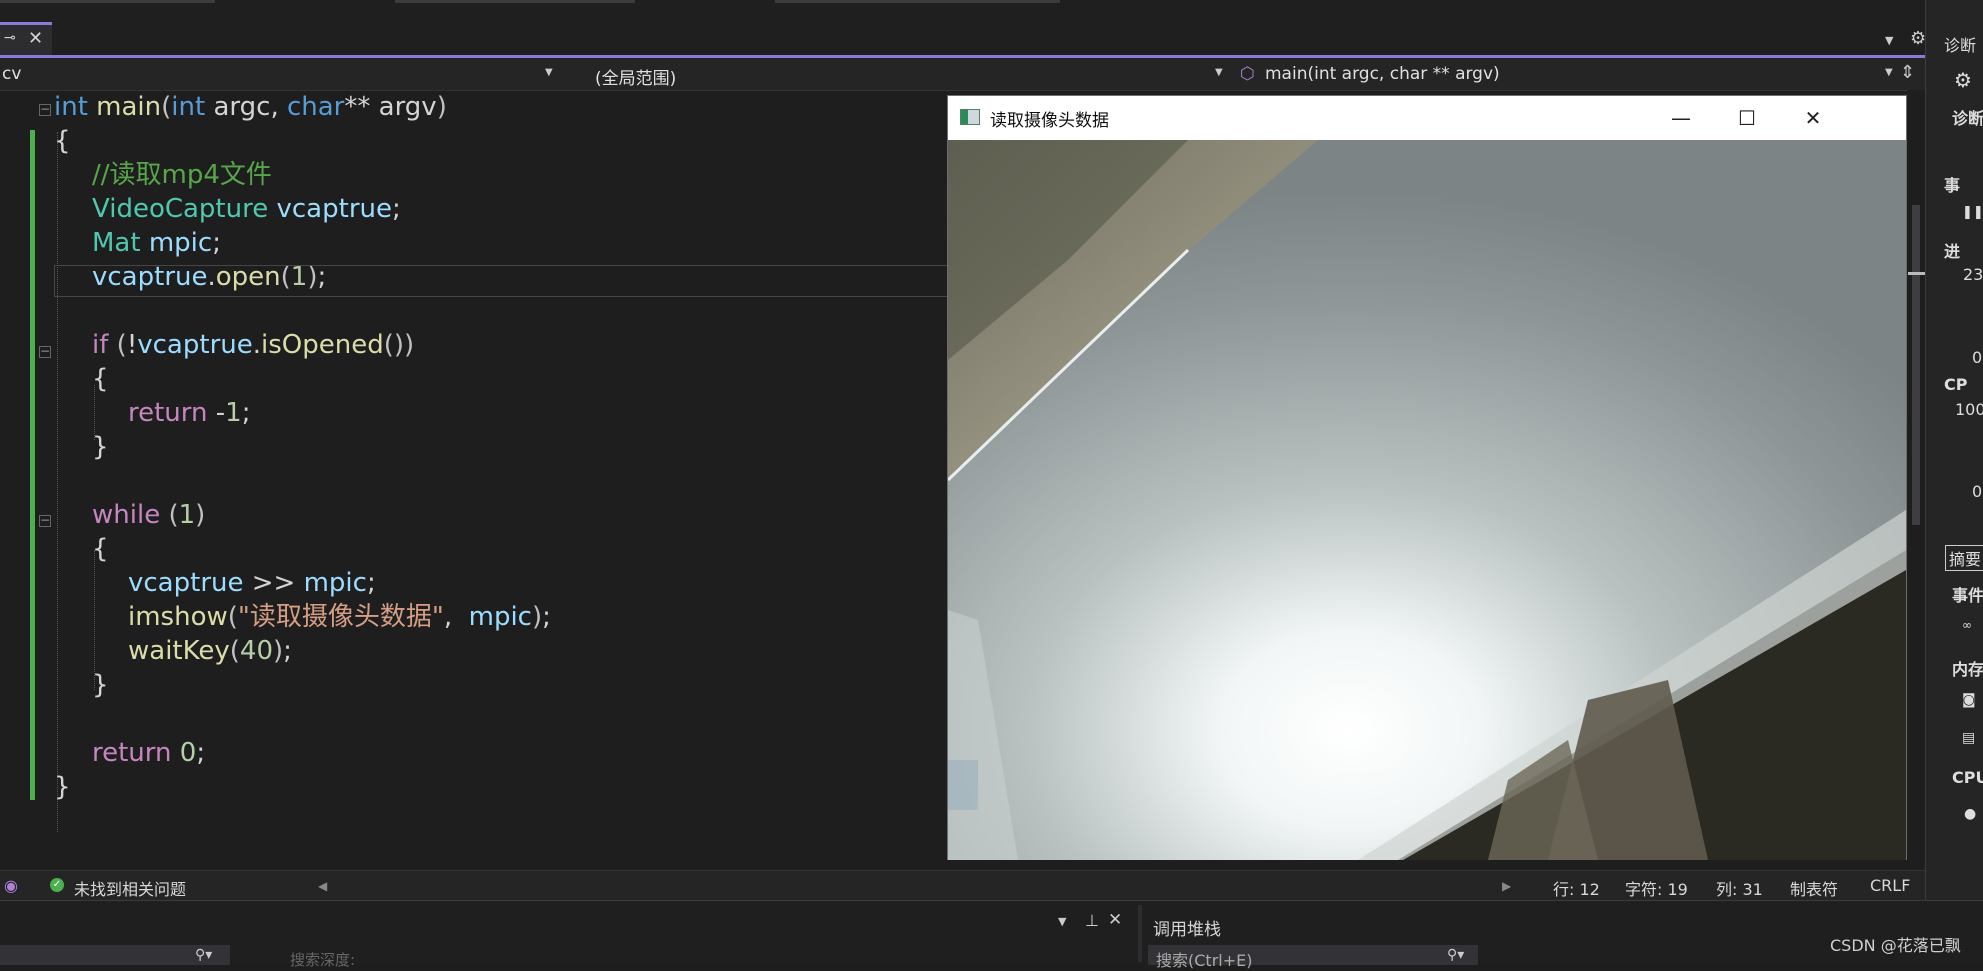  What do you see at coordinates (1813, 118) in the screenshot?
I see `close-button: ✕` at bounding box center [1813, 118].